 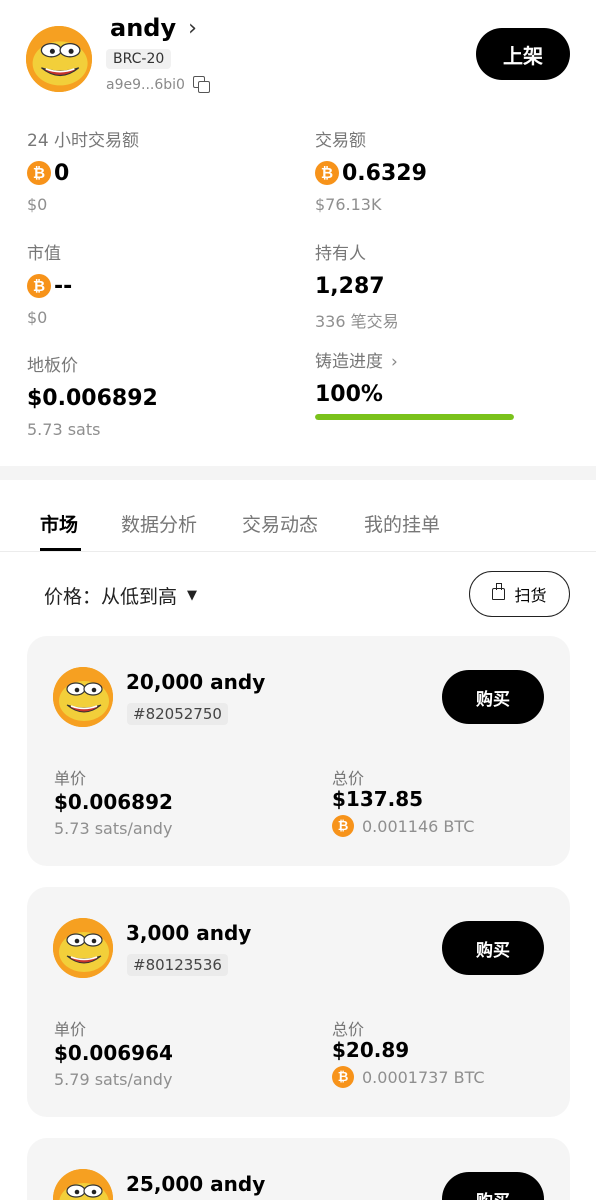 What do you see at coordinates (350, 286) in the screenshot?
I see `holders-value: 1,287` at bounding box center [350, 286].